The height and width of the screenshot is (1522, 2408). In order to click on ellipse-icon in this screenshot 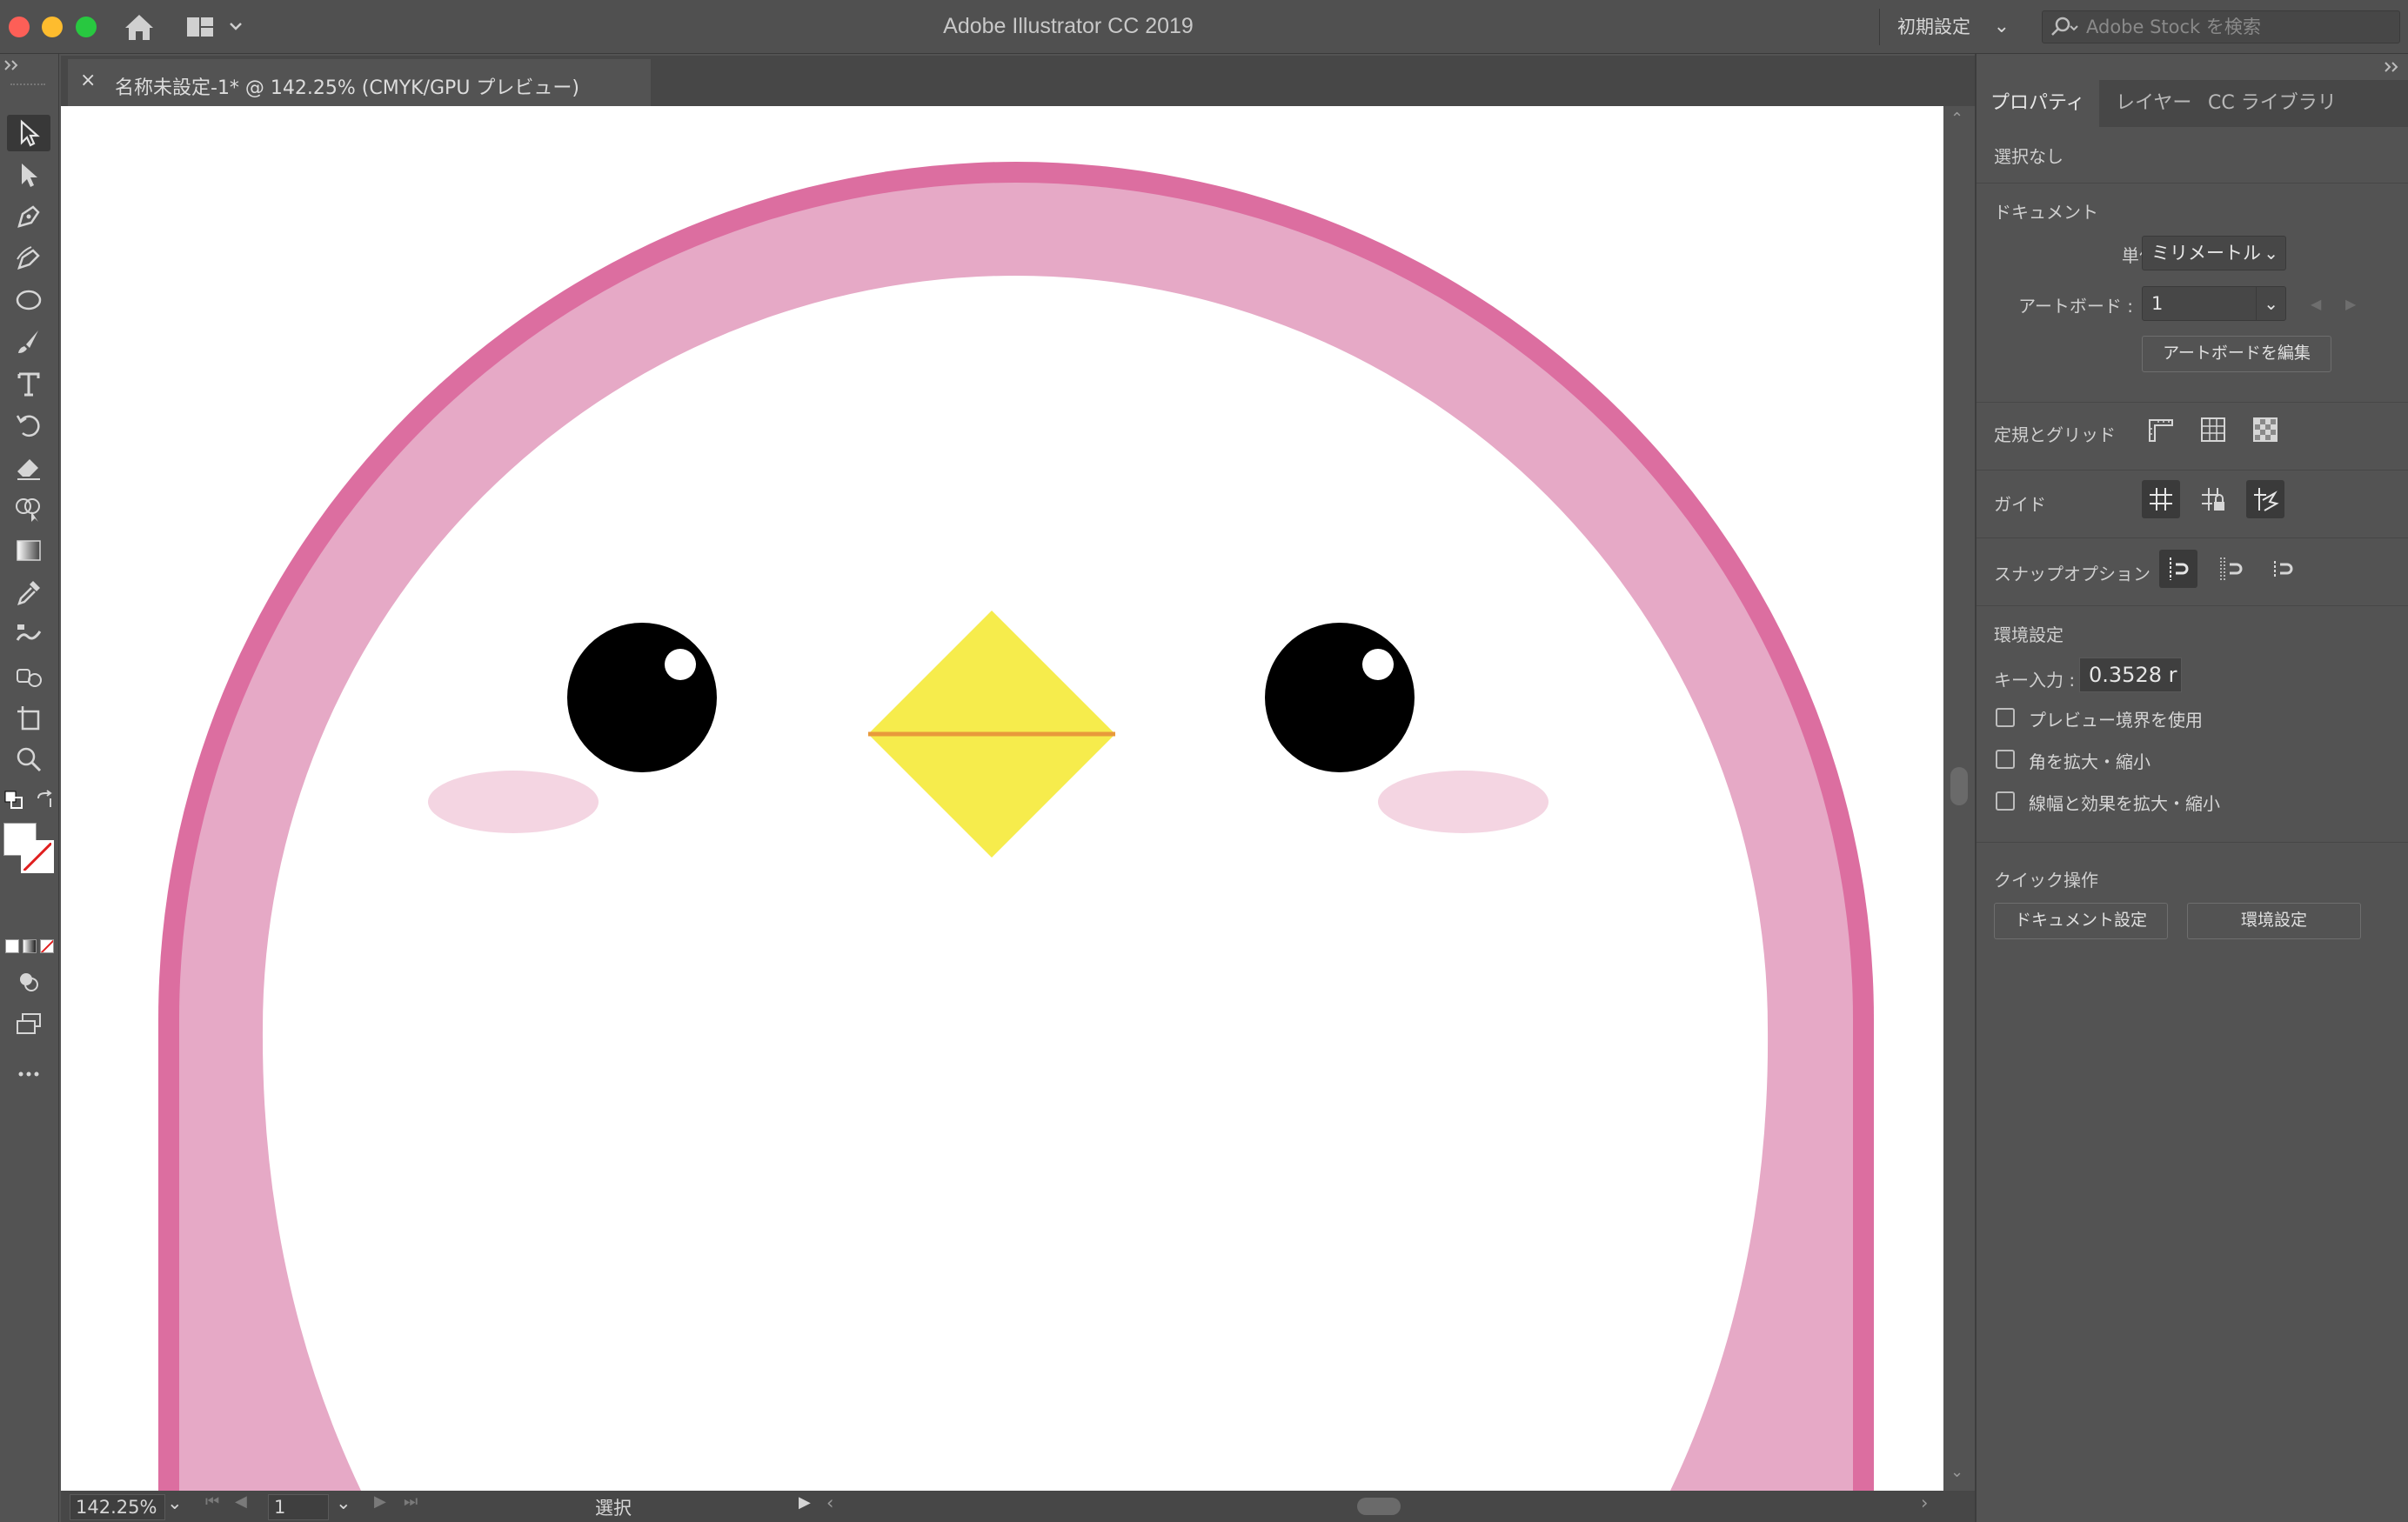, I will do `click(29, 300)`.